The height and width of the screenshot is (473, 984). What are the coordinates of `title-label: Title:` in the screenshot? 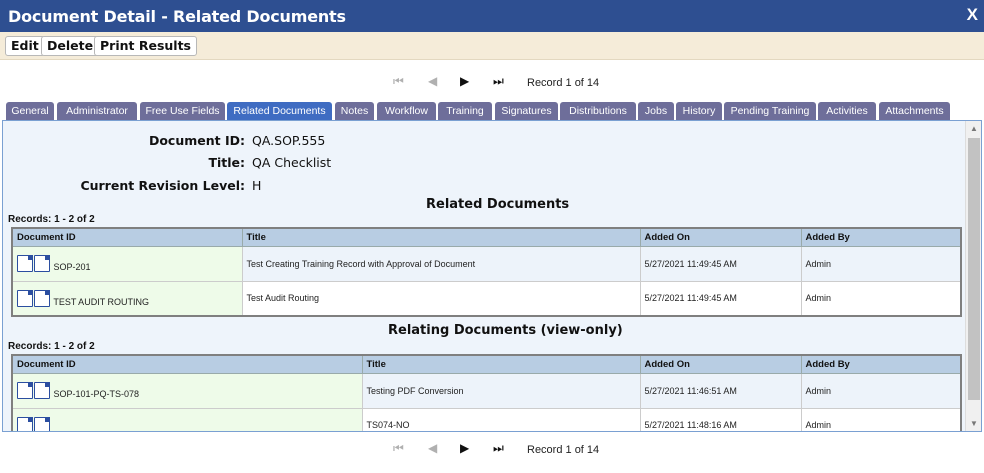 It's located at (226, 162).